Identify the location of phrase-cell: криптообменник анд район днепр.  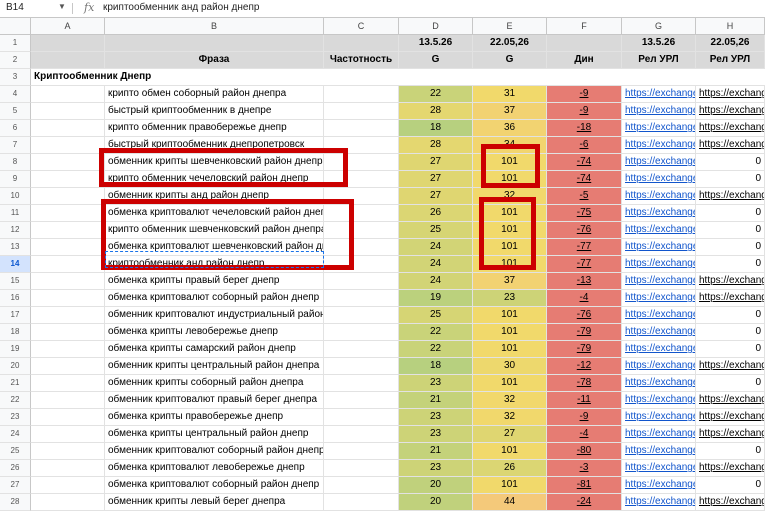
(214, 264).